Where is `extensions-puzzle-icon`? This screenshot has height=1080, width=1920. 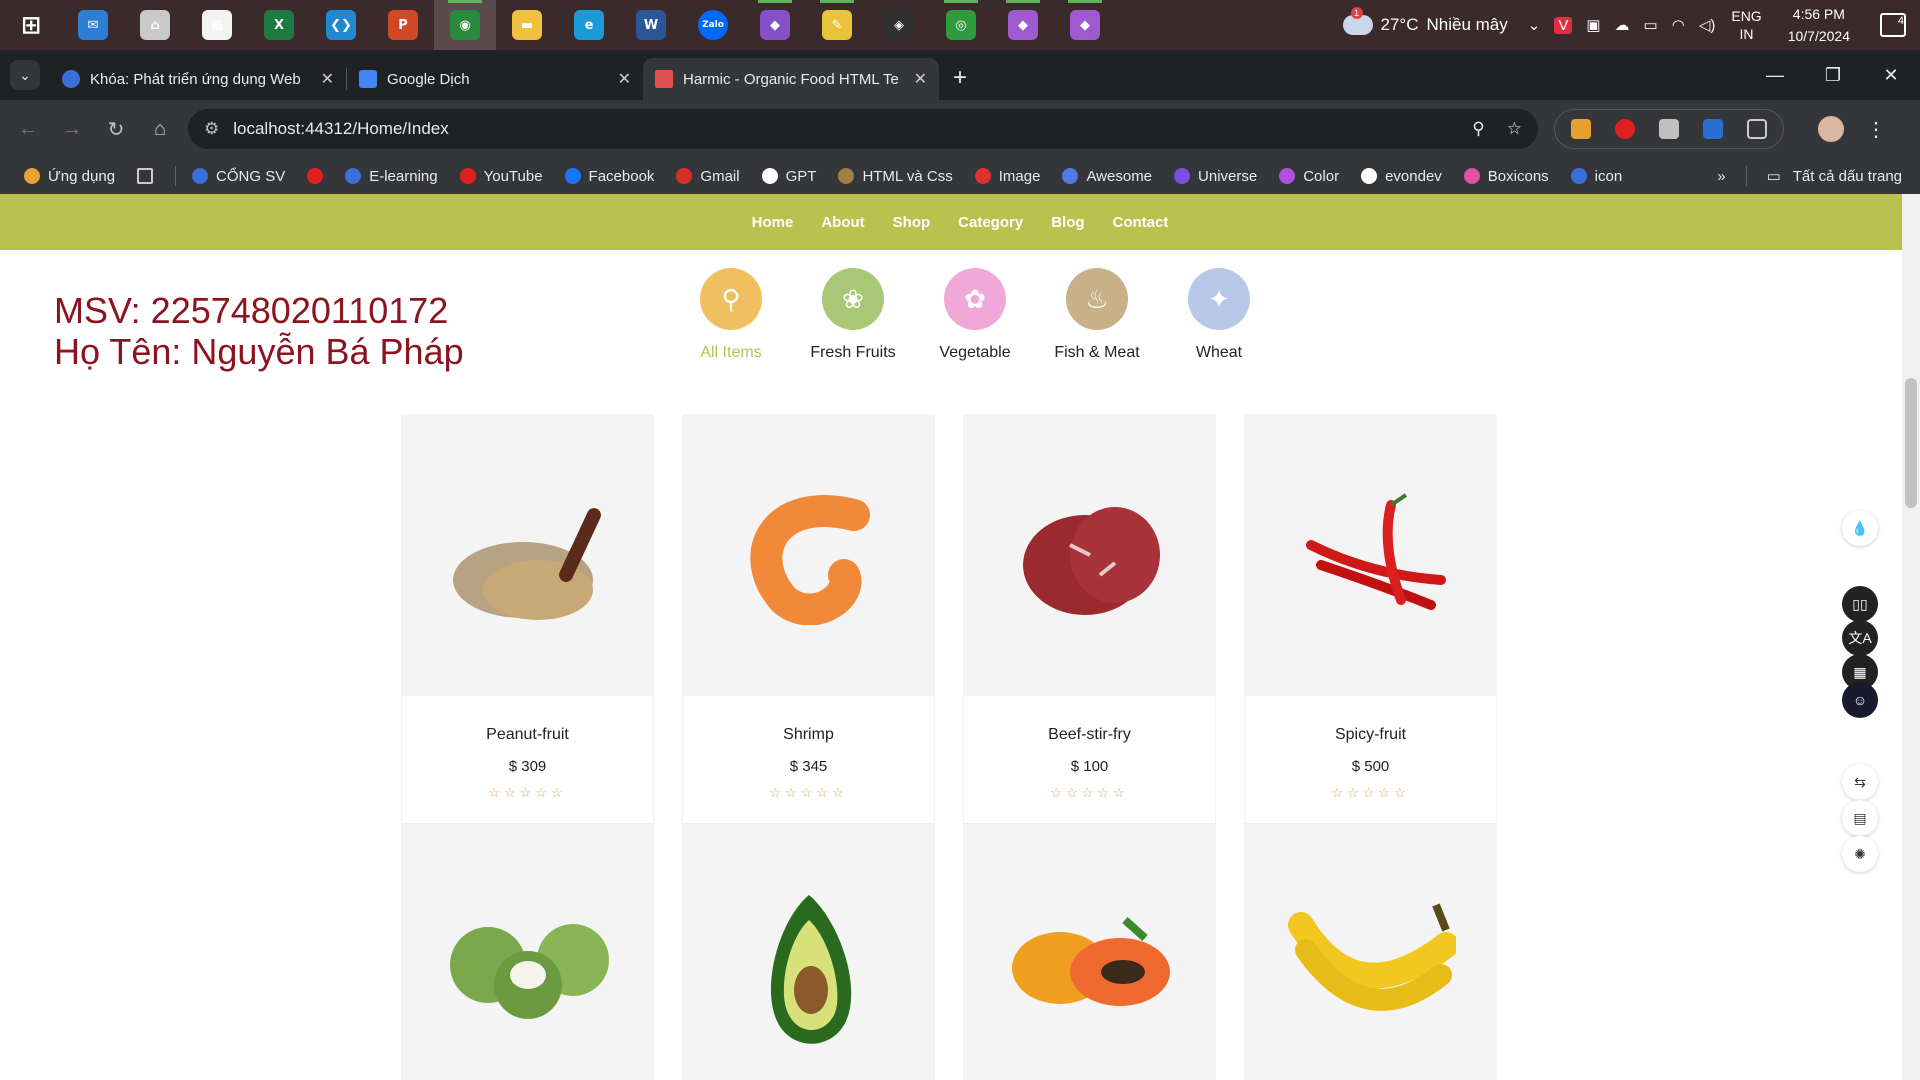
extensions-puzzle-icon is located at coordinates (1757, 129).